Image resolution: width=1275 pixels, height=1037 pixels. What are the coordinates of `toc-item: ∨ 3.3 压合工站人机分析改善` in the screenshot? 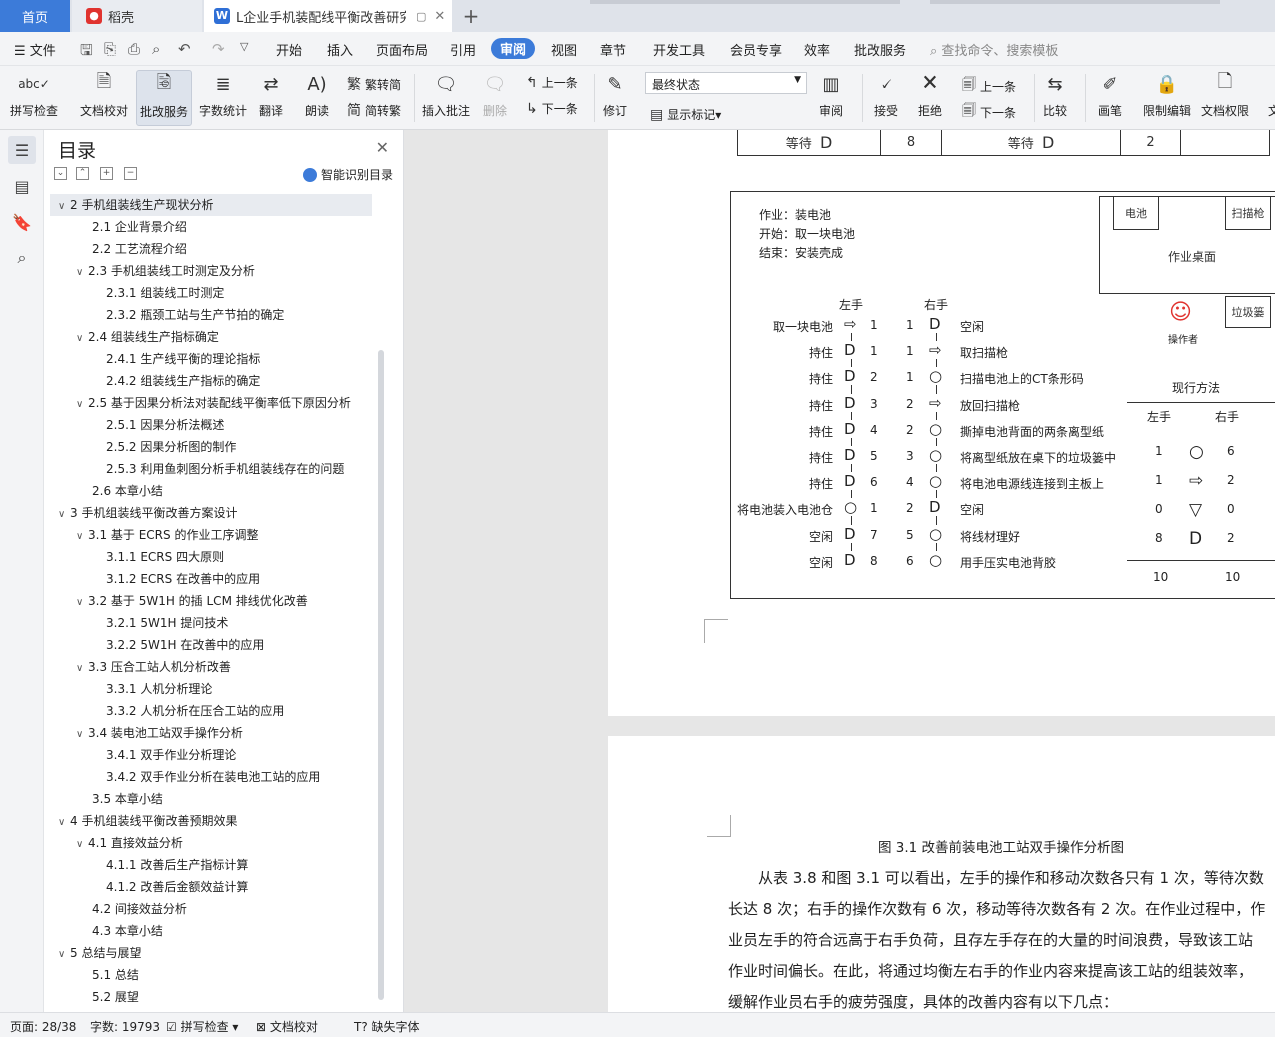 It's located at (211, 667).